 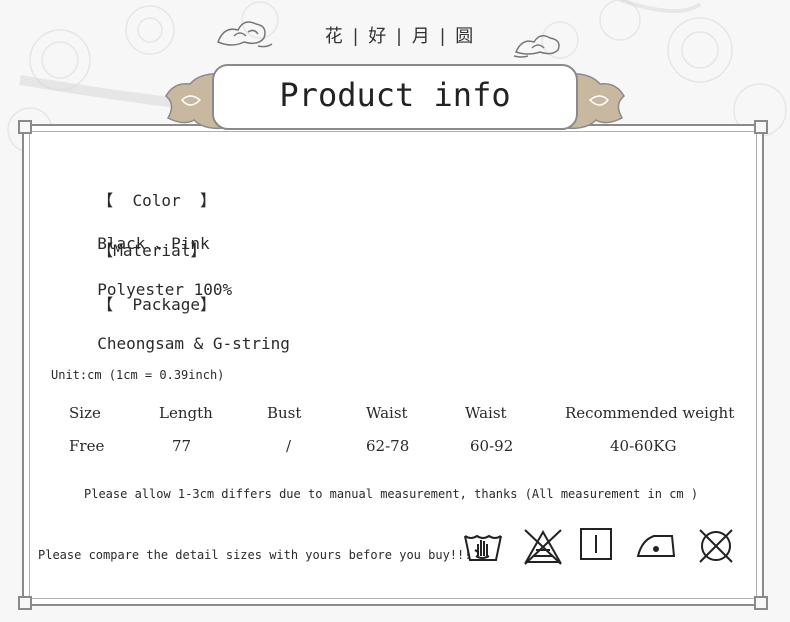 I want to click on table-cell: 77, so click(x=182, y=446).